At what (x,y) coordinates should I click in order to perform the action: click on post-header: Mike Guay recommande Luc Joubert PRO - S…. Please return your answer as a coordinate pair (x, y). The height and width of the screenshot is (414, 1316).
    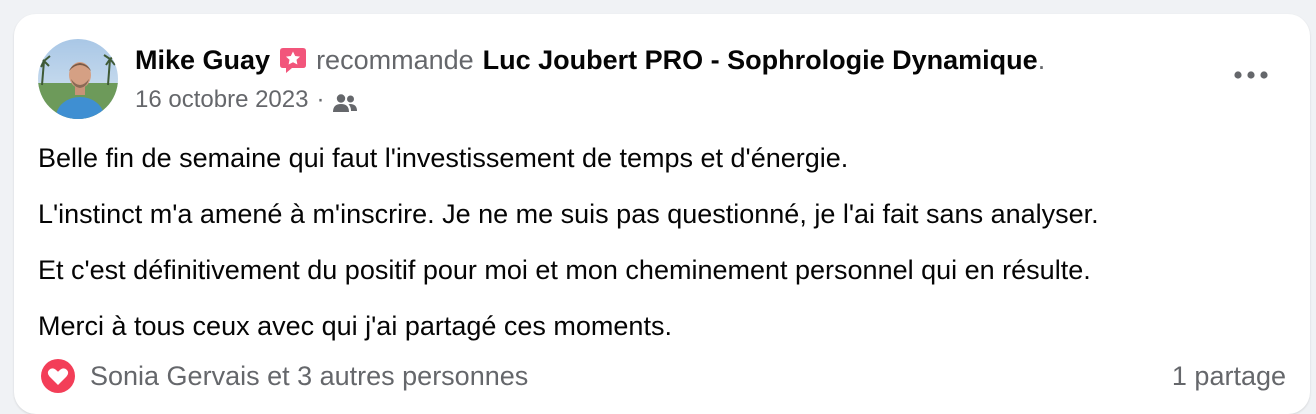
    Looking at the image, I should click on (590, 60).